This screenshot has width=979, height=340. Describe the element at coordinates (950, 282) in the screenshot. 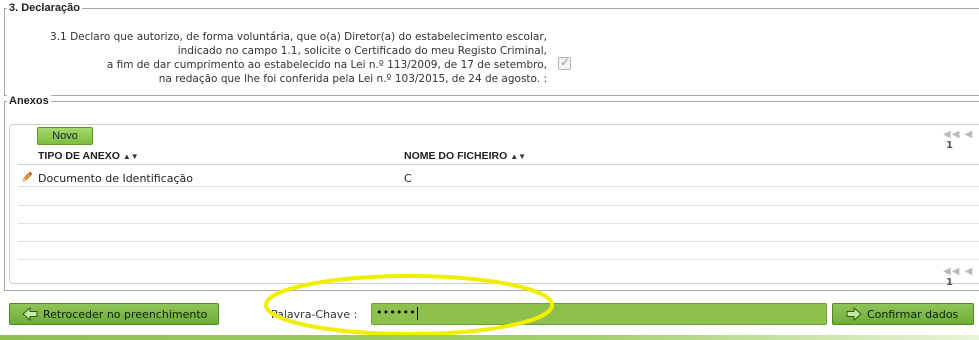

I see `pager-page-number: 1` at that location.